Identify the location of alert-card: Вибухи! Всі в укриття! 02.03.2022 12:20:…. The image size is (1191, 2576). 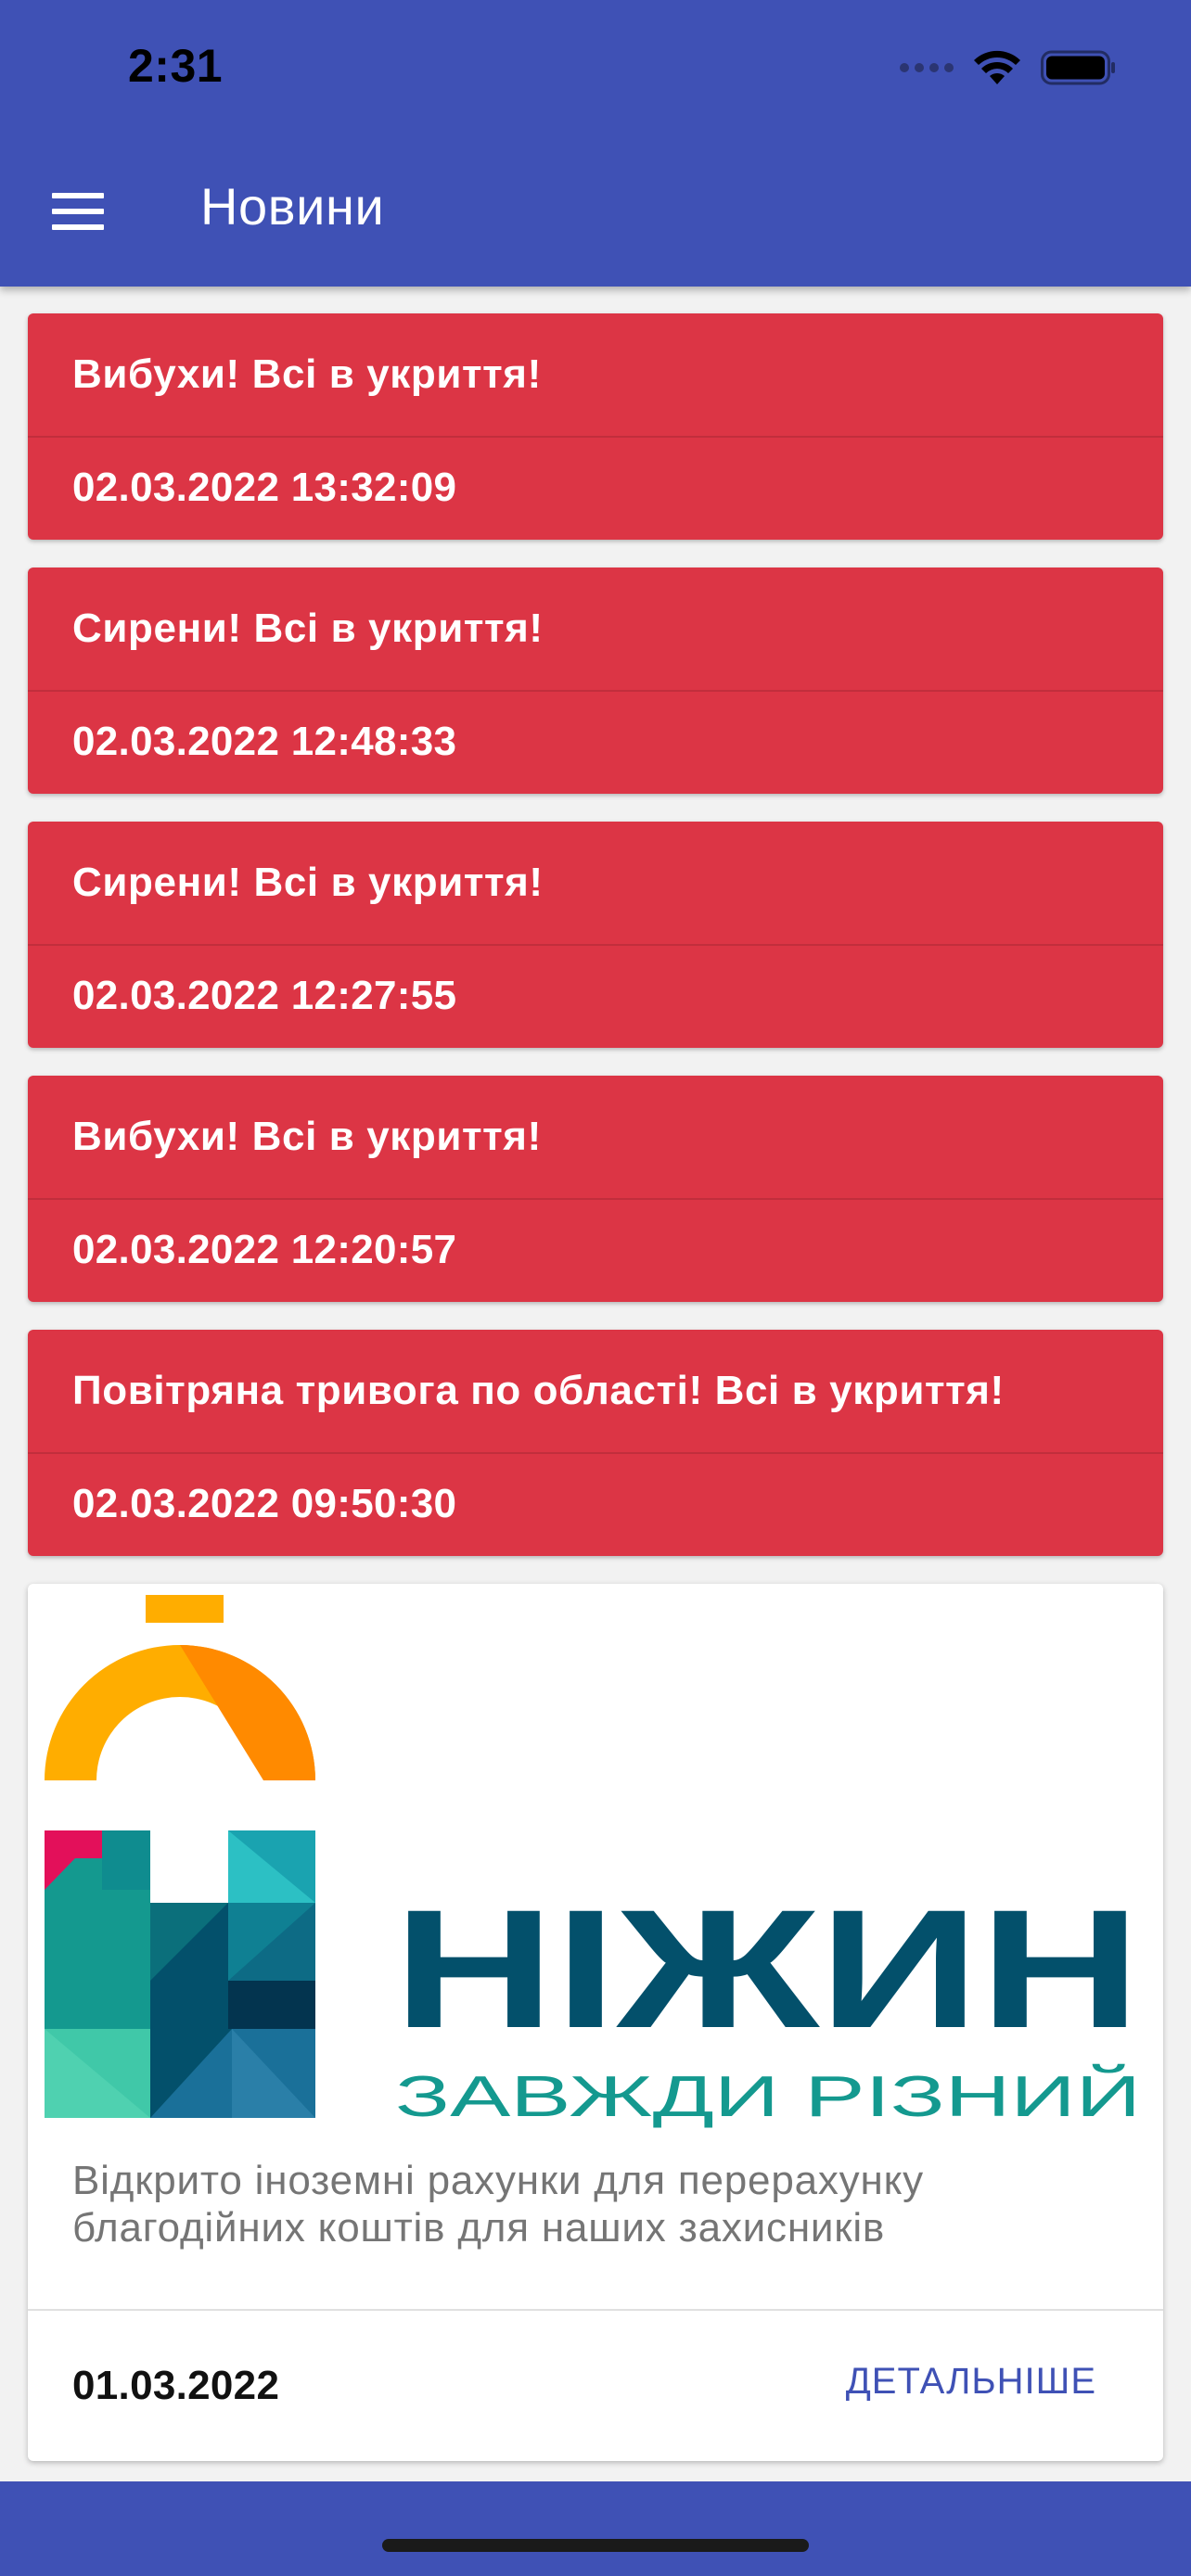
(595, 1189).